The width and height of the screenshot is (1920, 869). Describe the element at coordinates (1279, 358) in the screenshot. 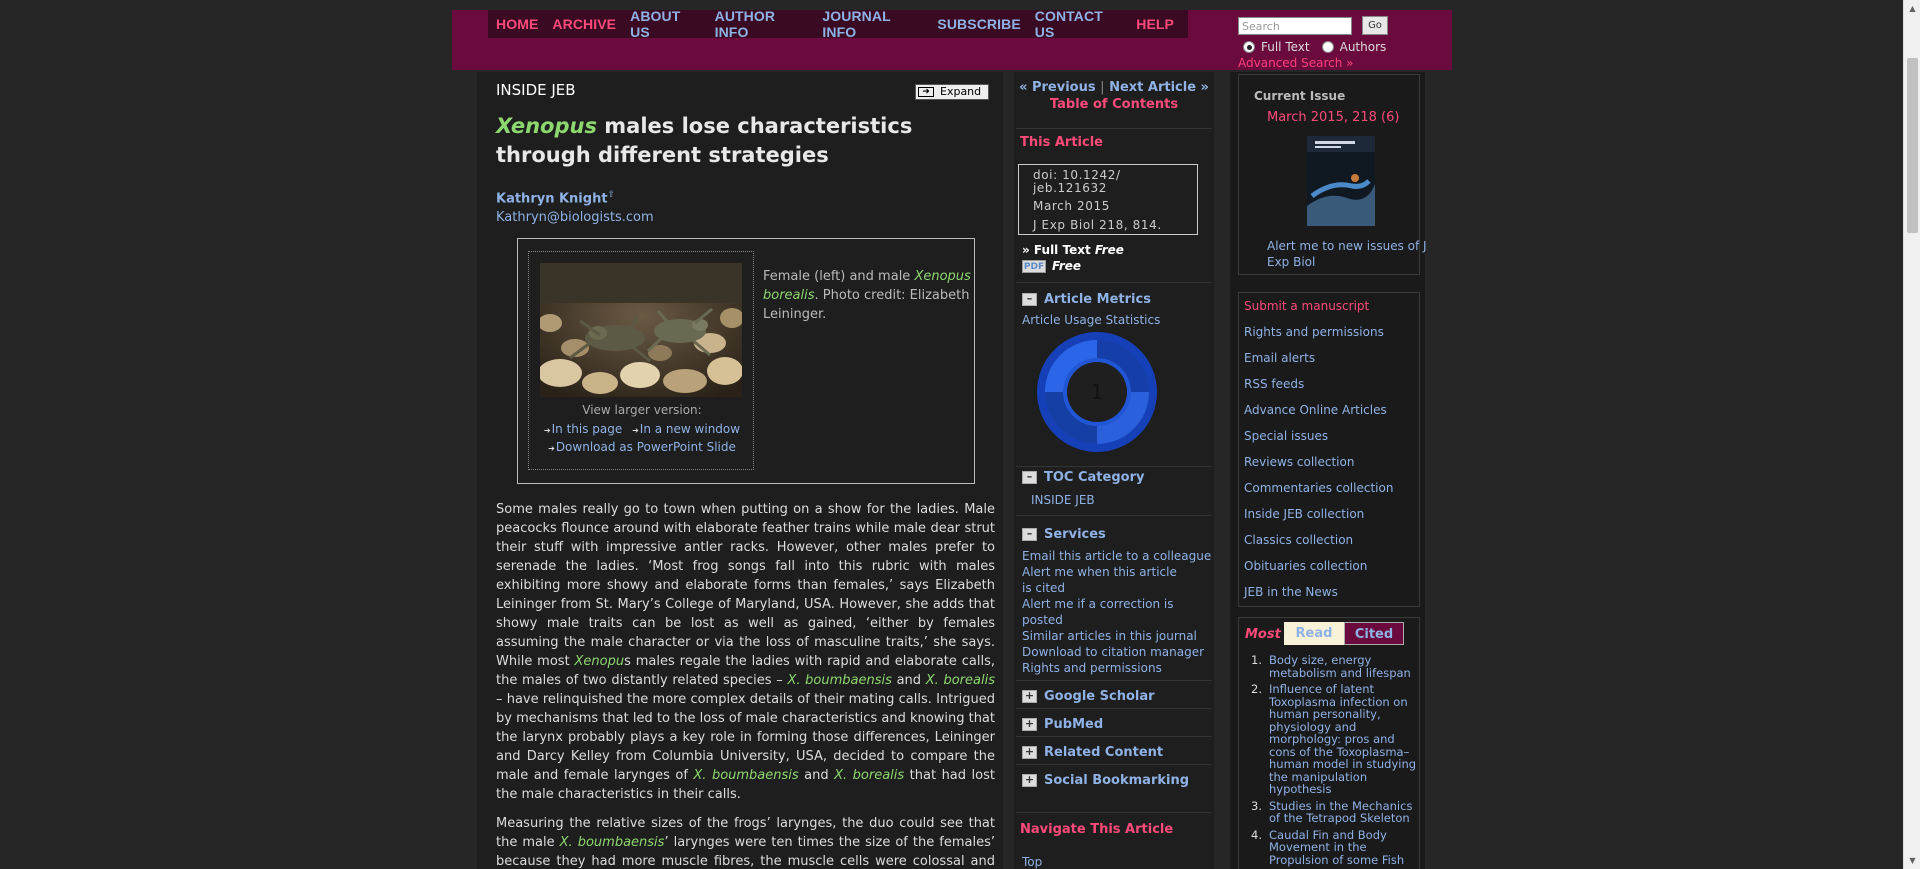

I see `email-alerts-link: Email alerts` at that location.